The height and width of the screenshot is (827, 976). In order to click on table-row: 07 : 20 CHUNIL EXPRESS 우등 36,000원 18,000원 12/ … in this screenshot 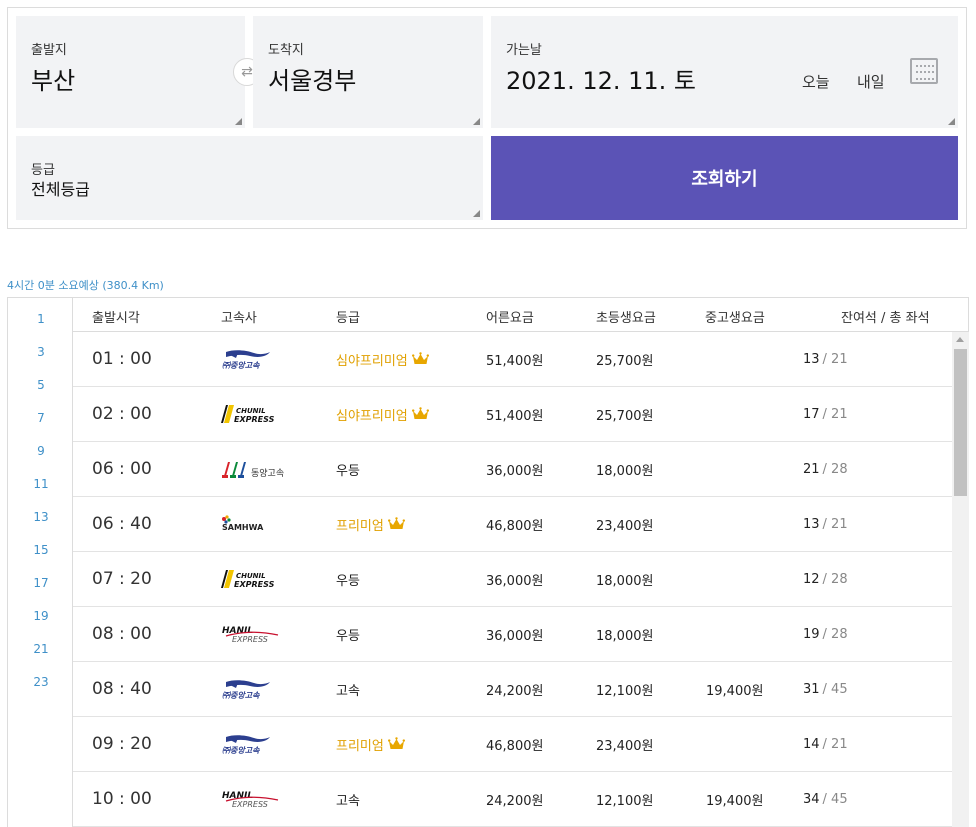, I will do `click(512, 579)`.